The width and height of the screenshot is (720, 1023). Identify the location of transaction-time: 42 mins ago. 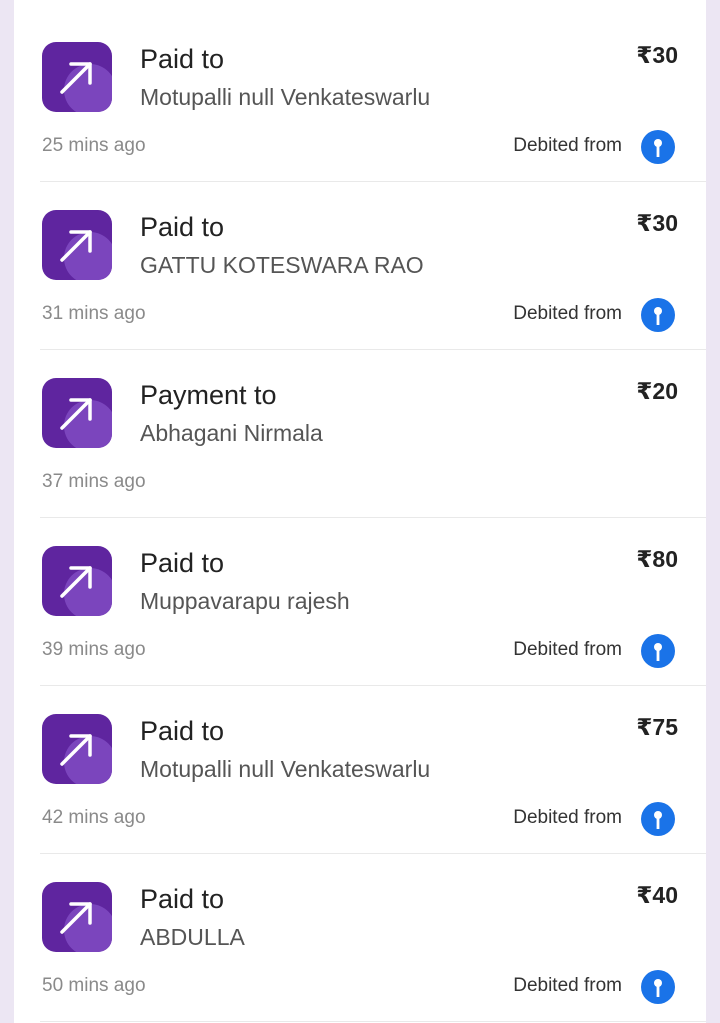
(94, 817).